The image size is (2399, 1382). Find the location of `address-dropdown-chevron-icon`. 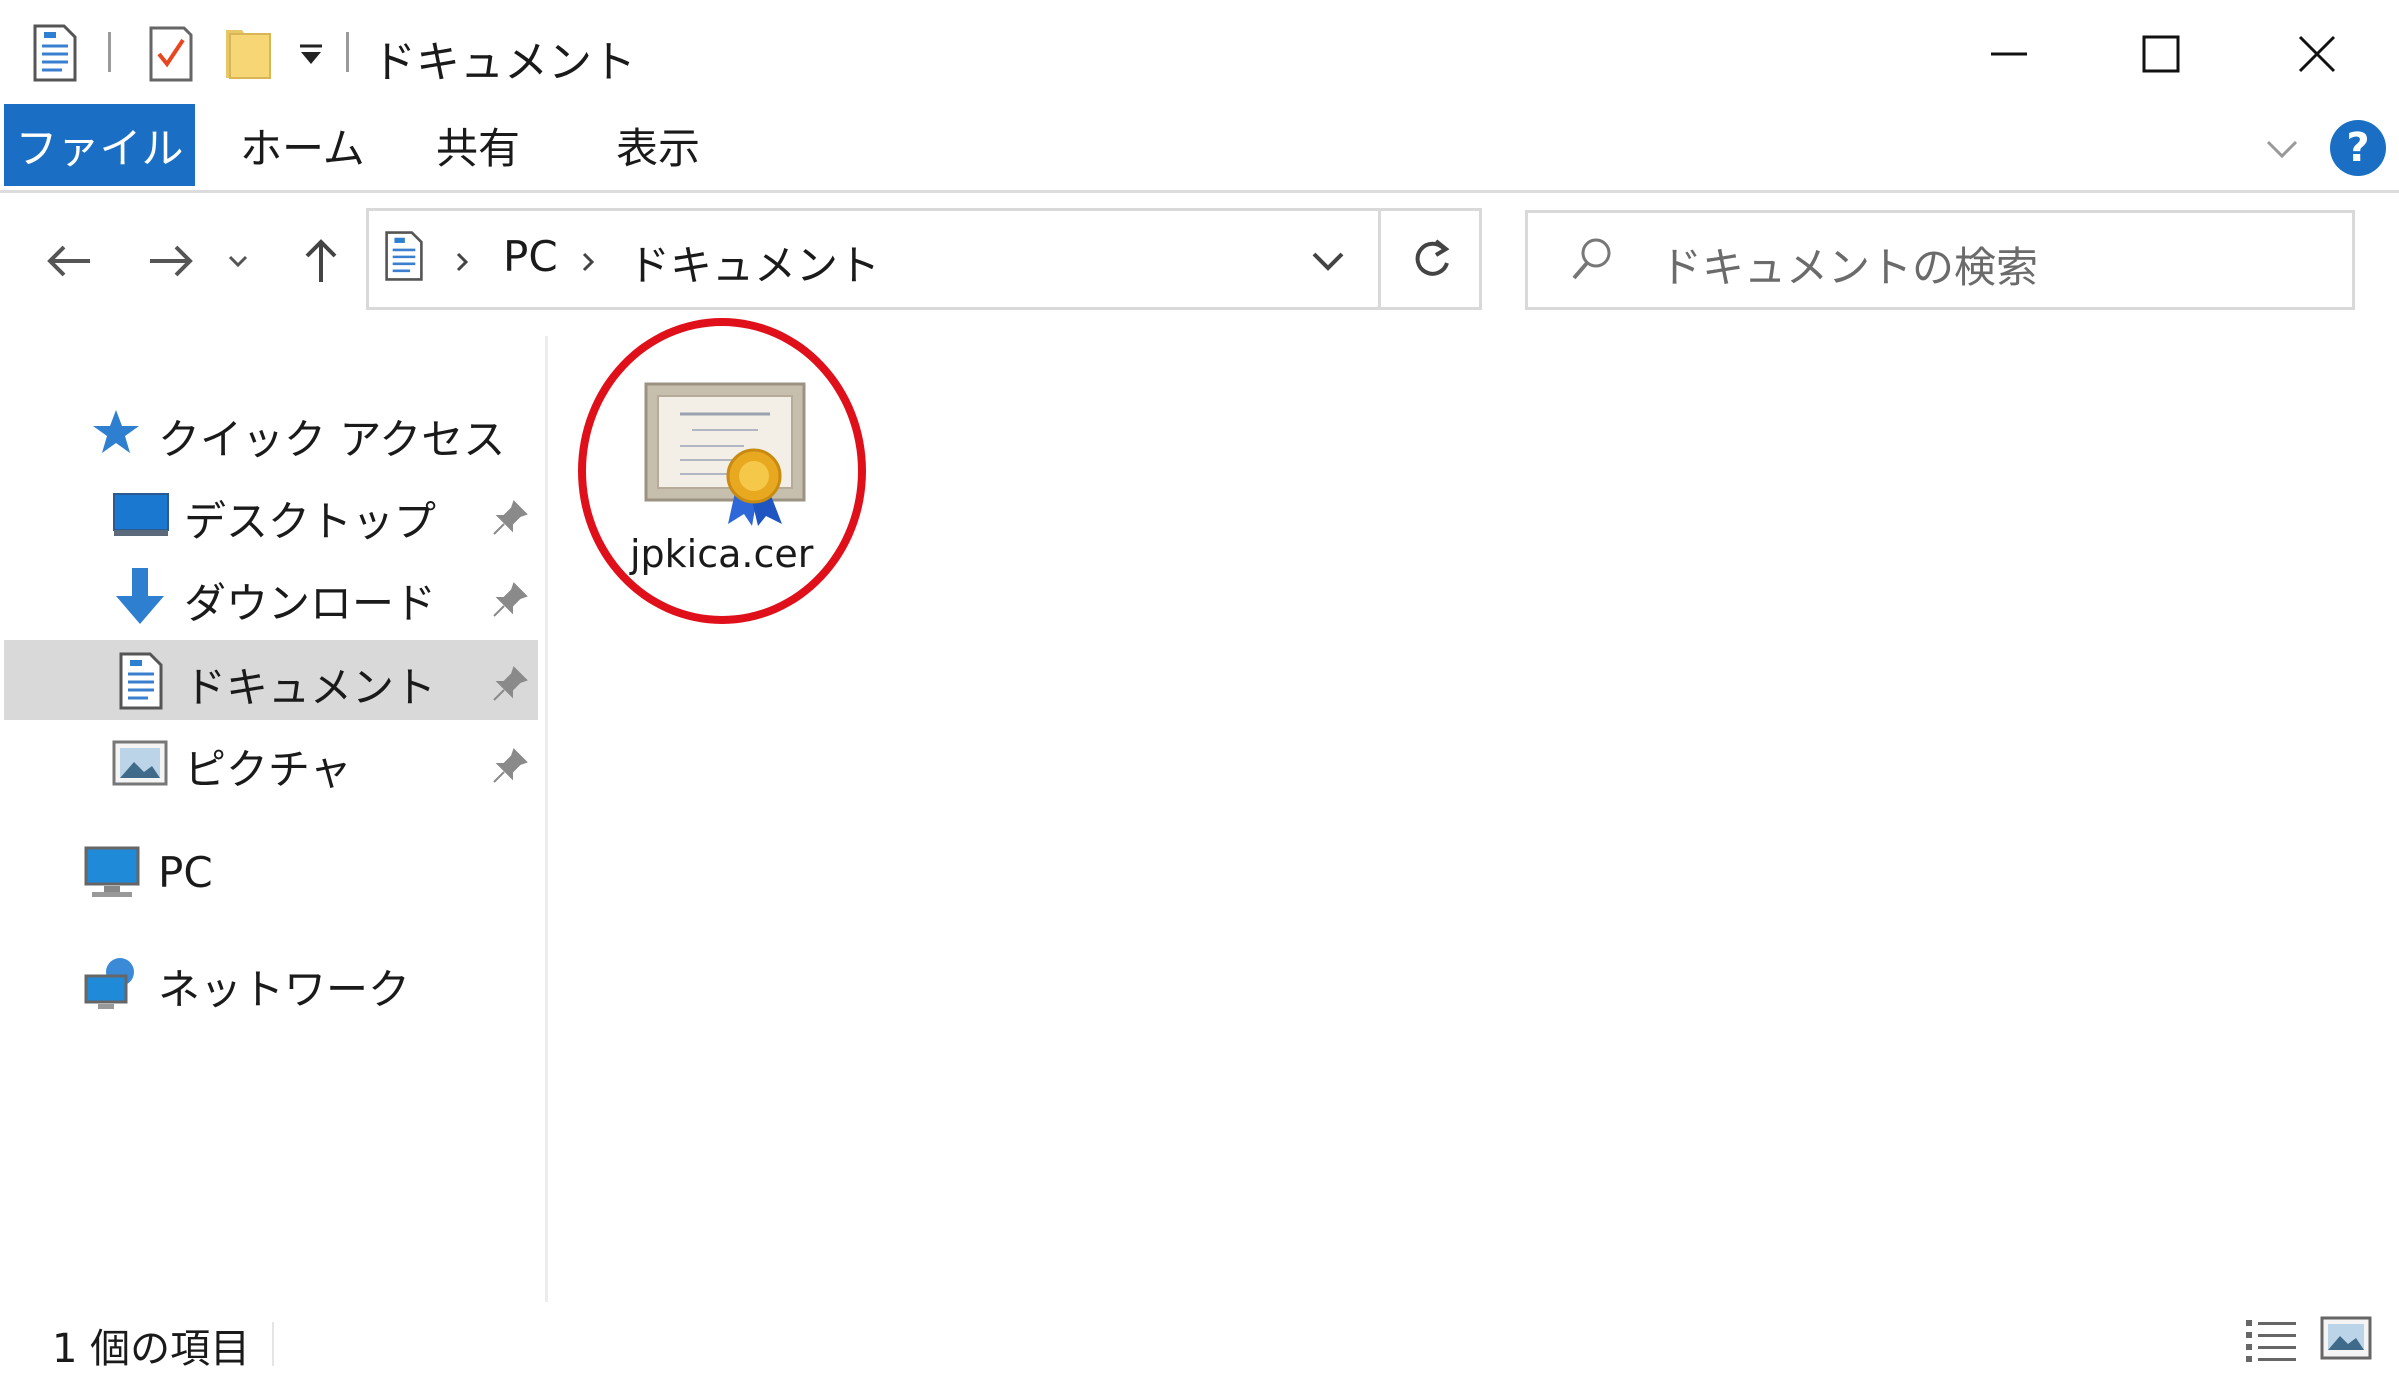

address-dropdown-chevron-icon is located at coordinates (1328, 261).